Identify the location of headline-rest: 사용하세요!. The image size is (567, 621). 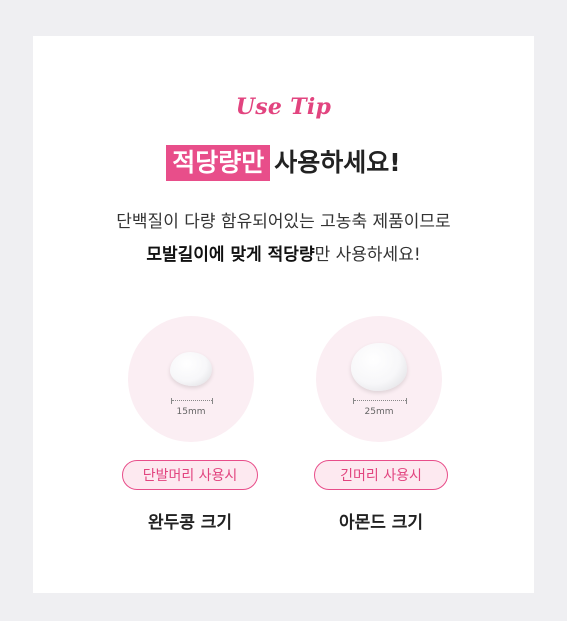
(337, 162).